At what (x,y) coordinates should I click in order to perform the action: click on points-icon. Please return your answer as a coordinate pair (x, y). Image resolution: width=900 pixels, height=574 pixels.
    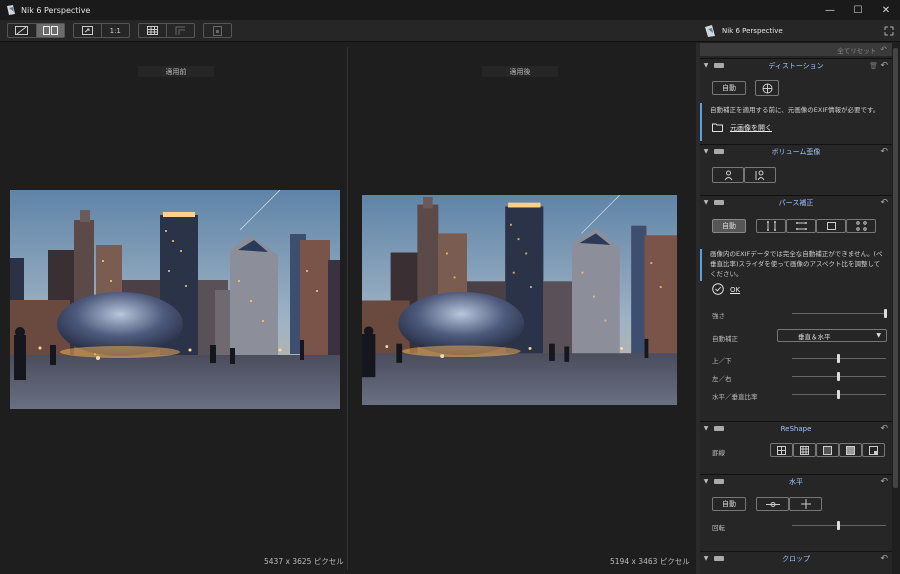
    Looking at the image, I should click on (861, 226).